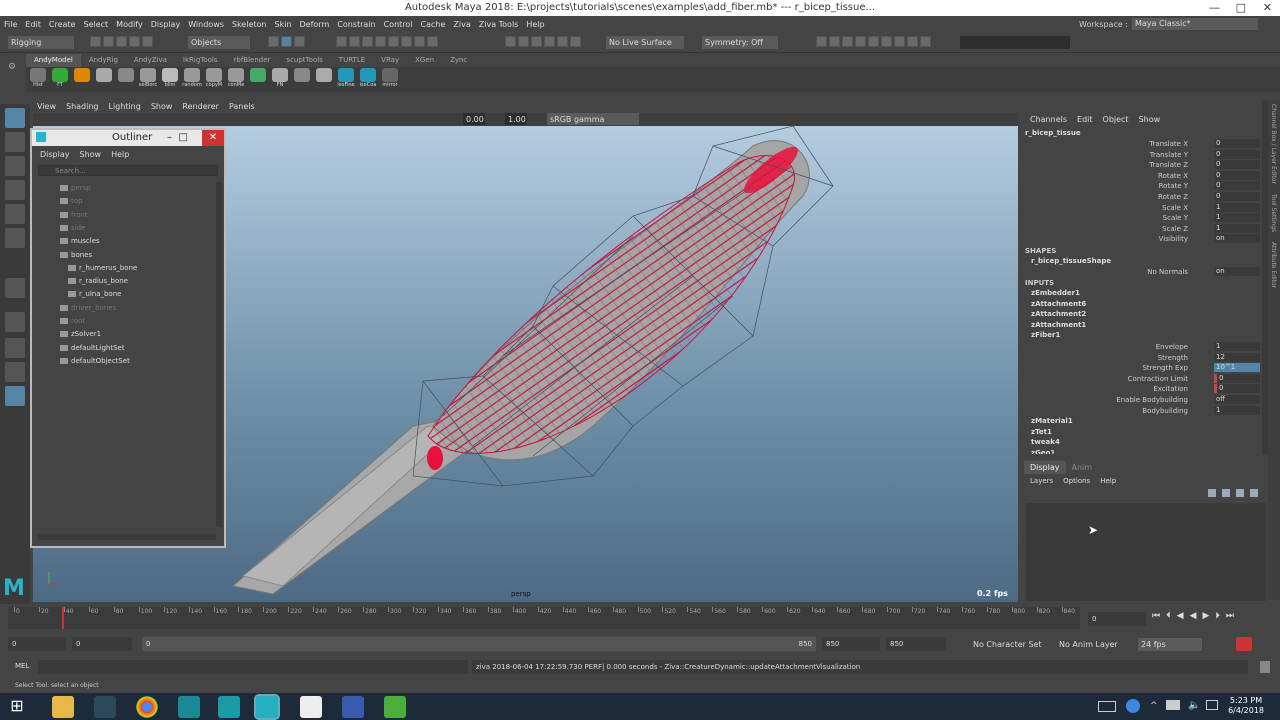  What do you see at coordinates (169, 138) in the screenshot?
I see `minimize-icon: –` at bounding box center [169, 138].